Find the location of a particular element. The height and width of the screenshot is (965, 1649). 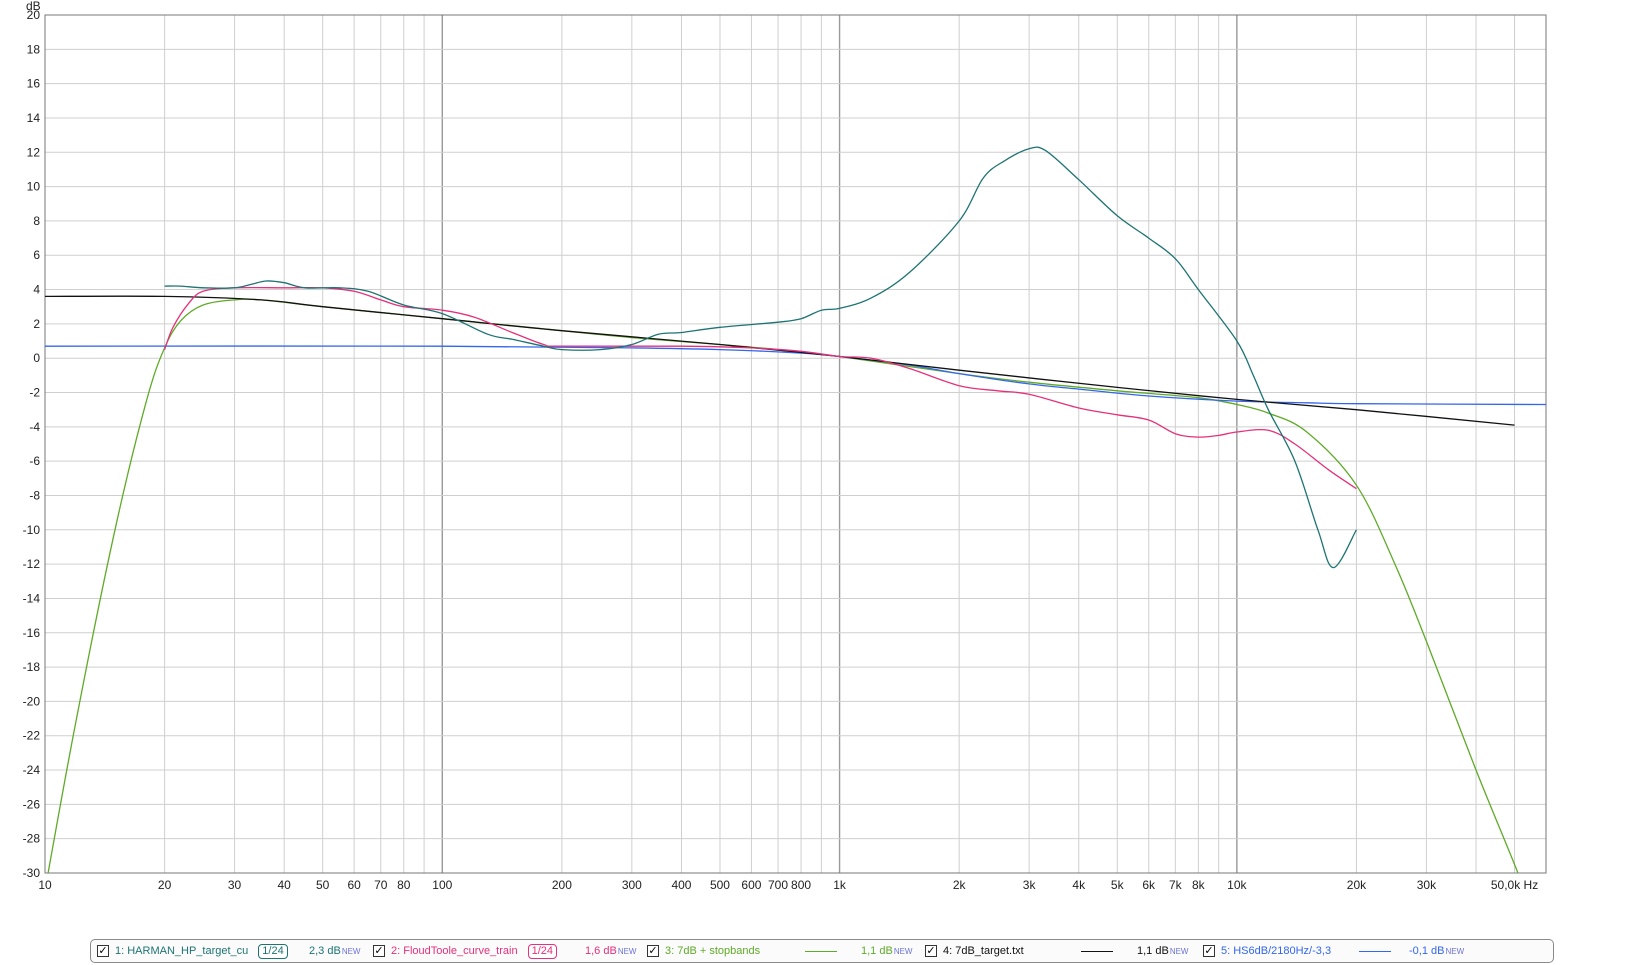

legend-value: -0,1 dB is located at coordinates (1427, 951).